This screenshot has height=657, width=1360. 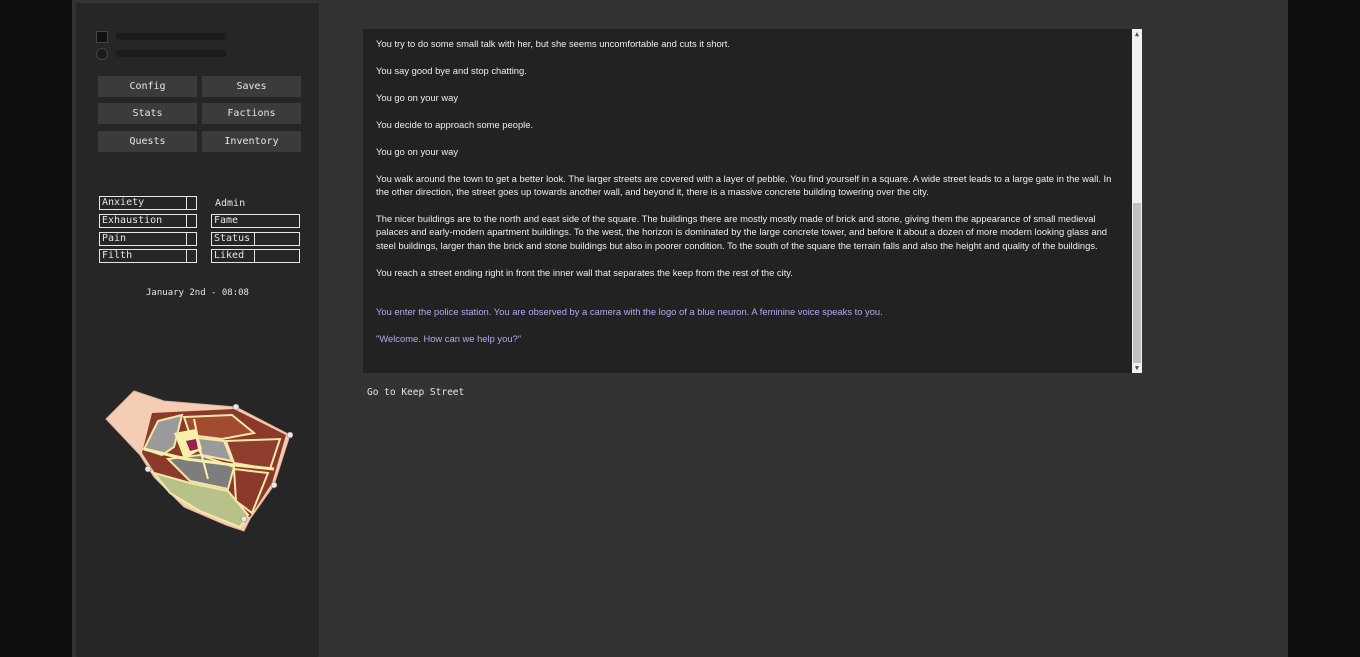 I want to click on exhaustion-marker, so click(x=186, y=221).